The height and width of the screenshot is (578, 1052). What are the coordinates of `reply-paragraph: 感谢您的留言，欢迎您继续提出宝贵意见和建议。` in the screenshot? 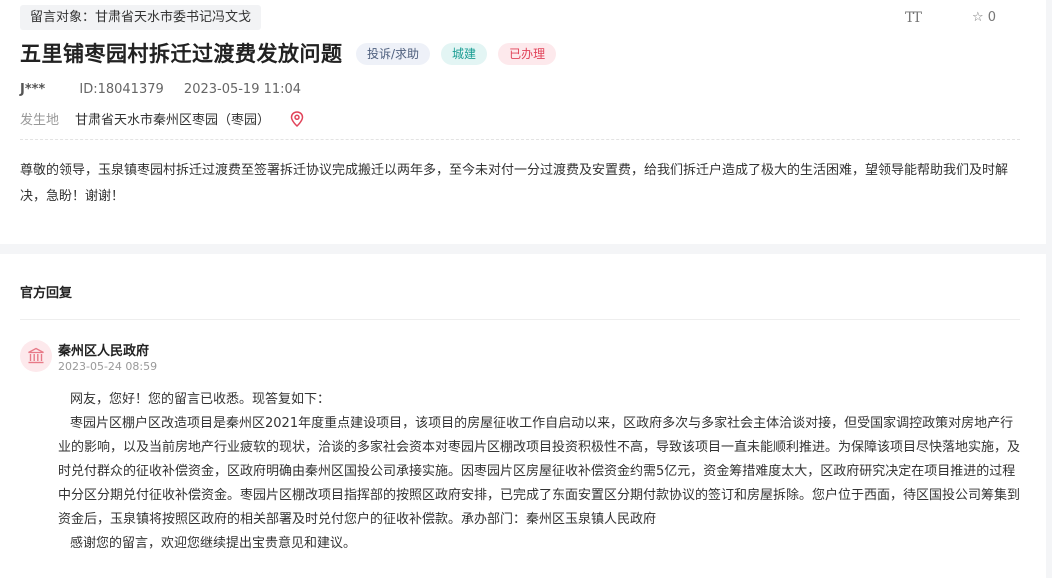 It's located at (213, 543).